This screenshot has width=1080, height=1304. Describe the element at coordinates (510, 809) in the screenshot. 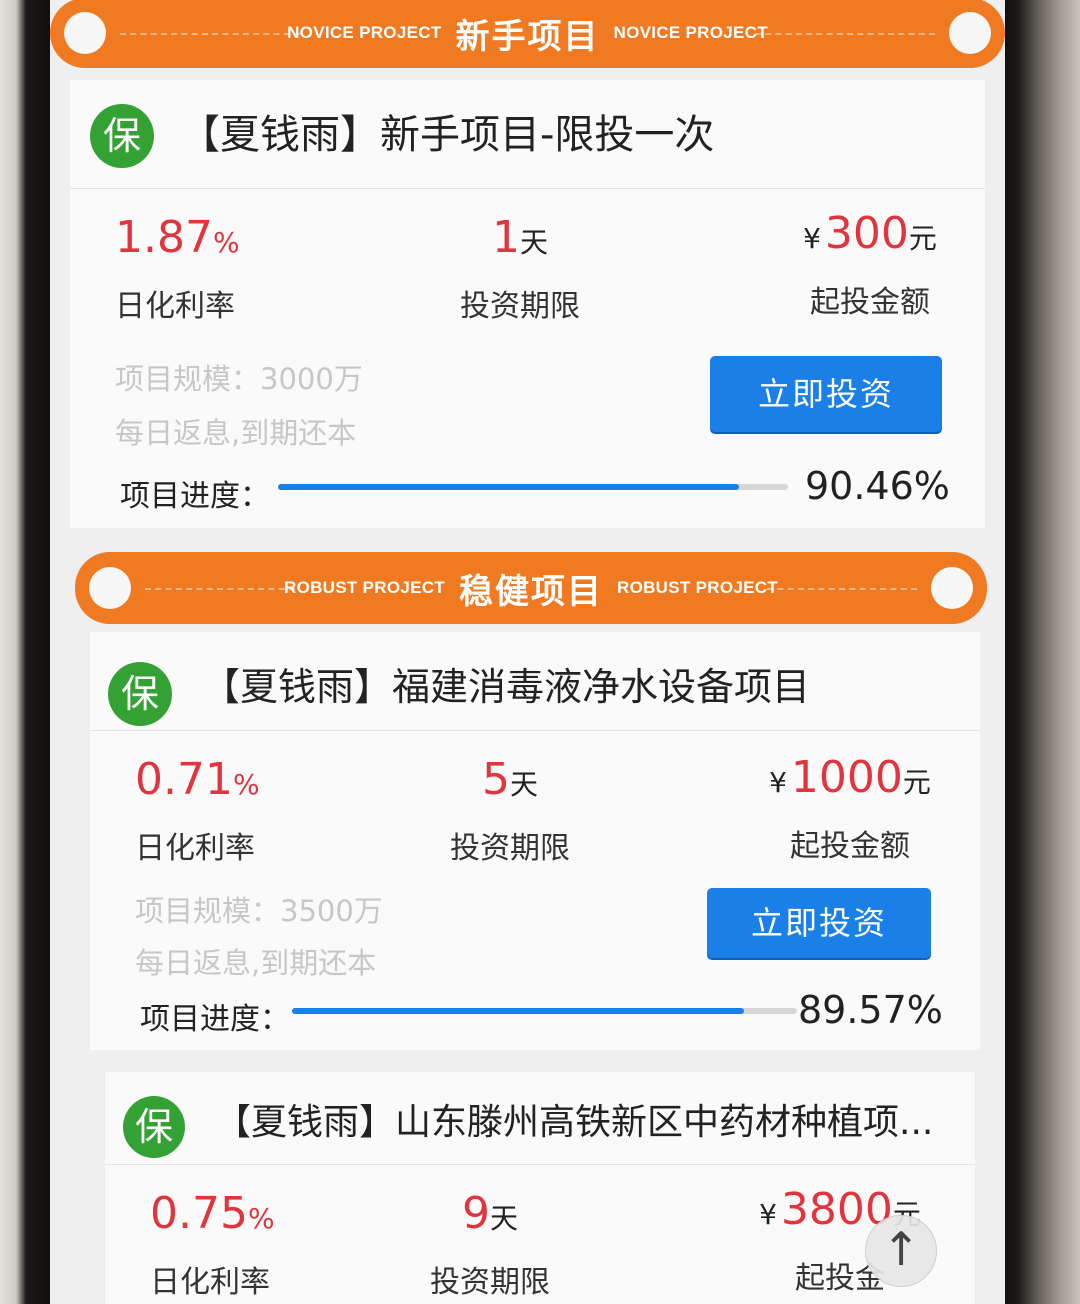

I see `term-stat: 5天 投资期限` at that location.